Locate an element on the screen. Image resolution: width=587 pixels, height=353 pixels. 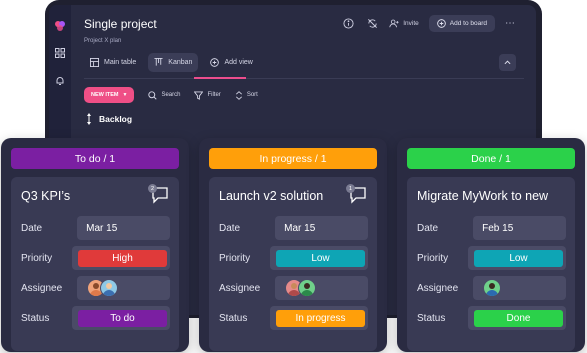
group-label: Backlog is located at coordinates (116, 119).